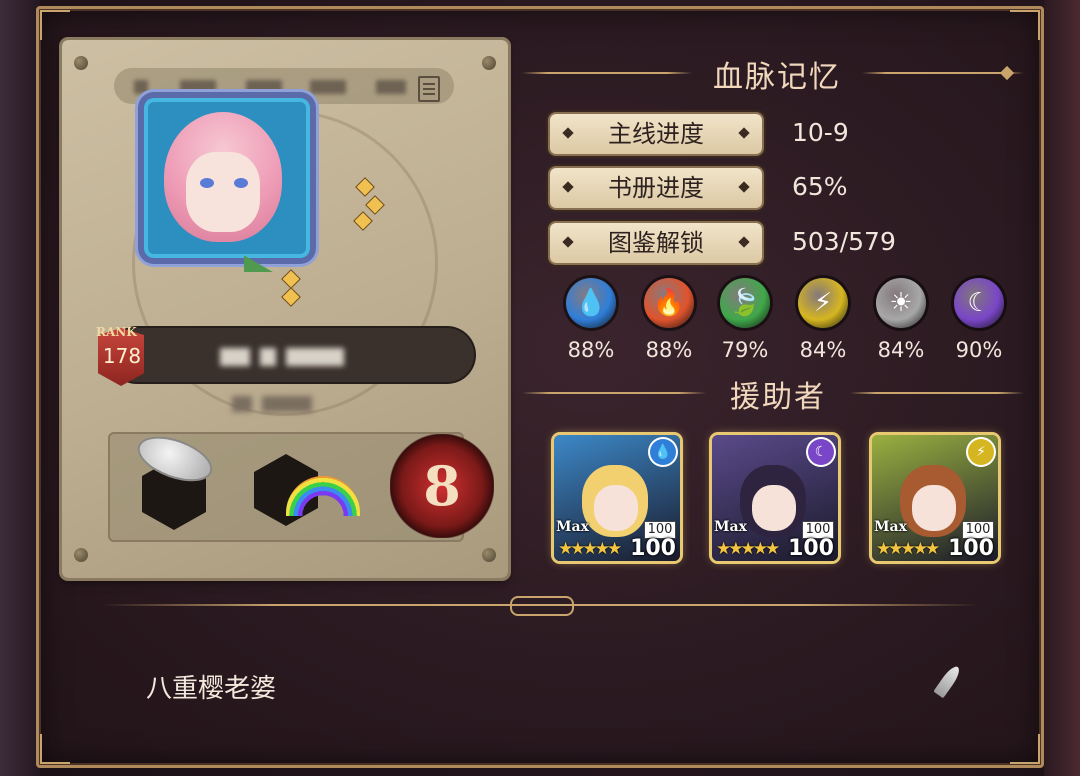 This screenshot has width=1080, height=776. Describe the element at coordinates (20, 388) in the screenshot. I see `background-left-strip` at that location.